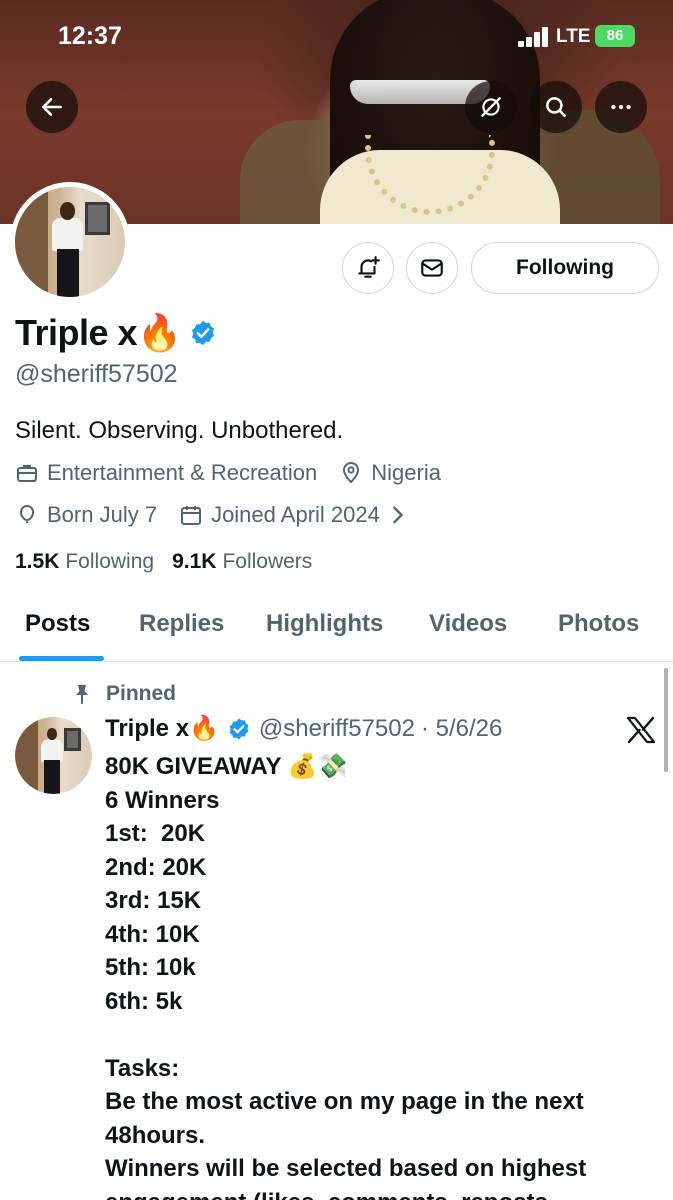  I want to click on post-line: 3rd: 15K, so click(153, 900).